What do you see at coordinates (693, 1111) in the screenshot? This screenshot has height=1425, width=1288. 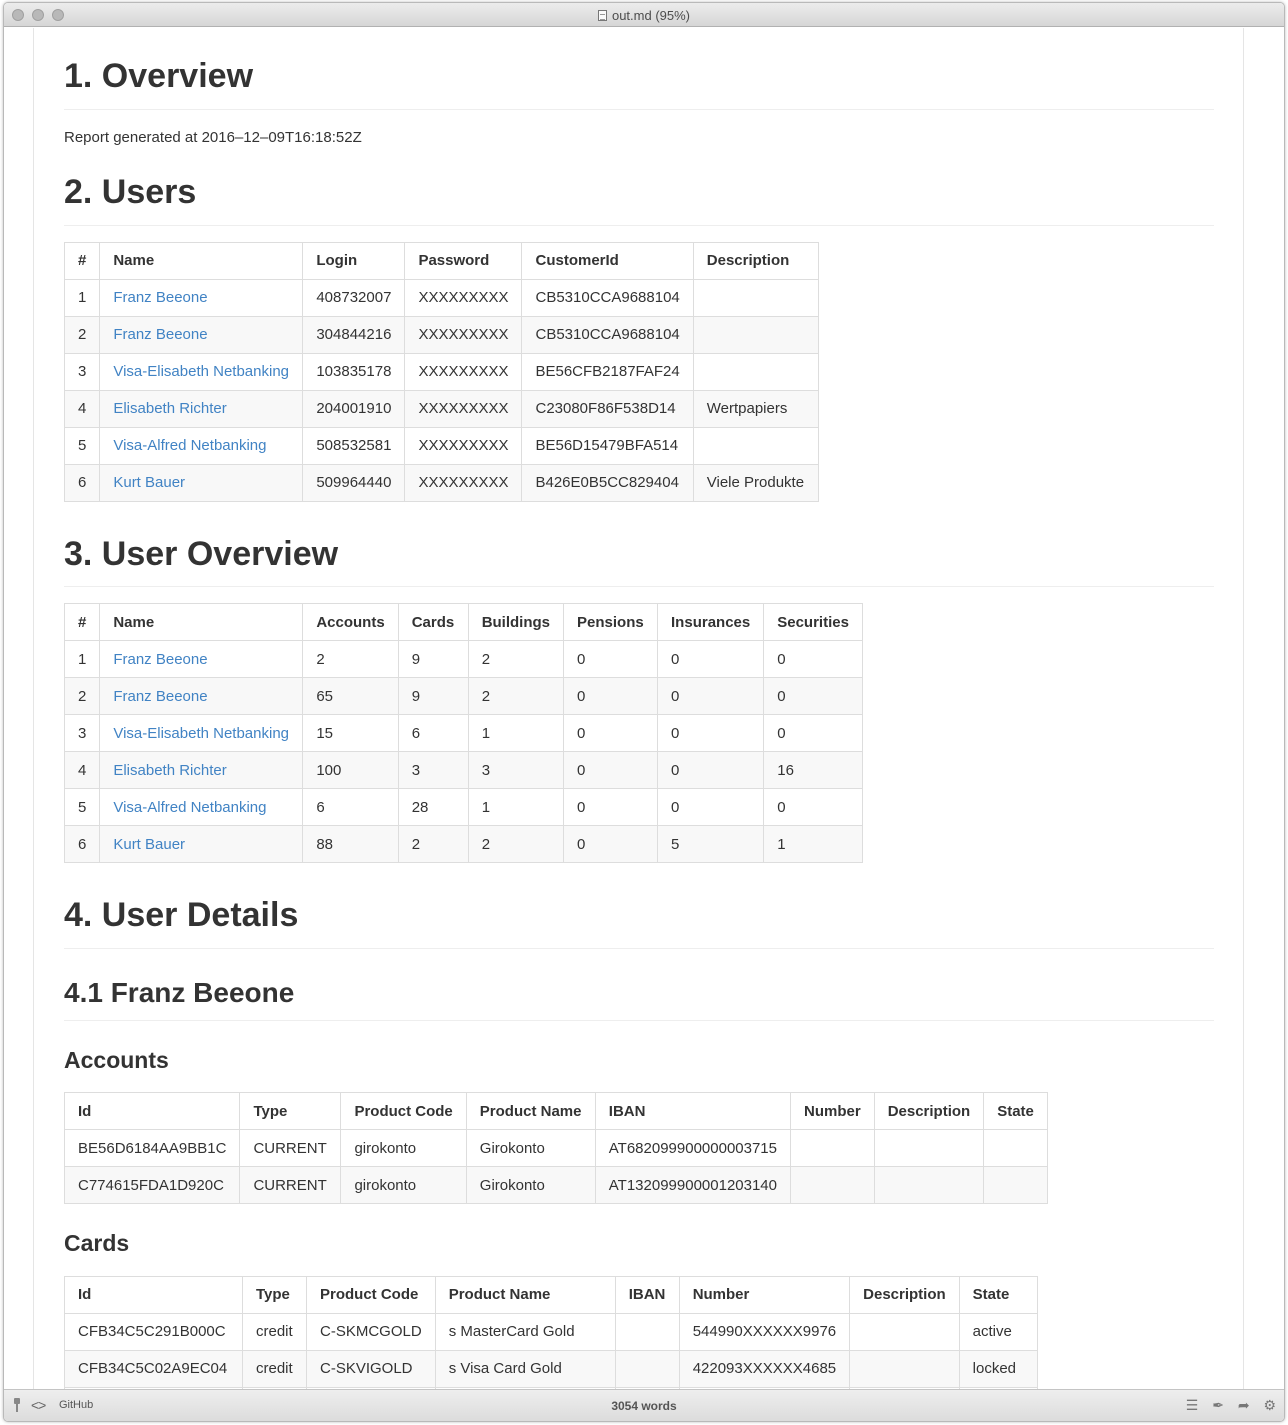 I see `accounts-col-iban: IBAN` at bounding box center [693, 1111].